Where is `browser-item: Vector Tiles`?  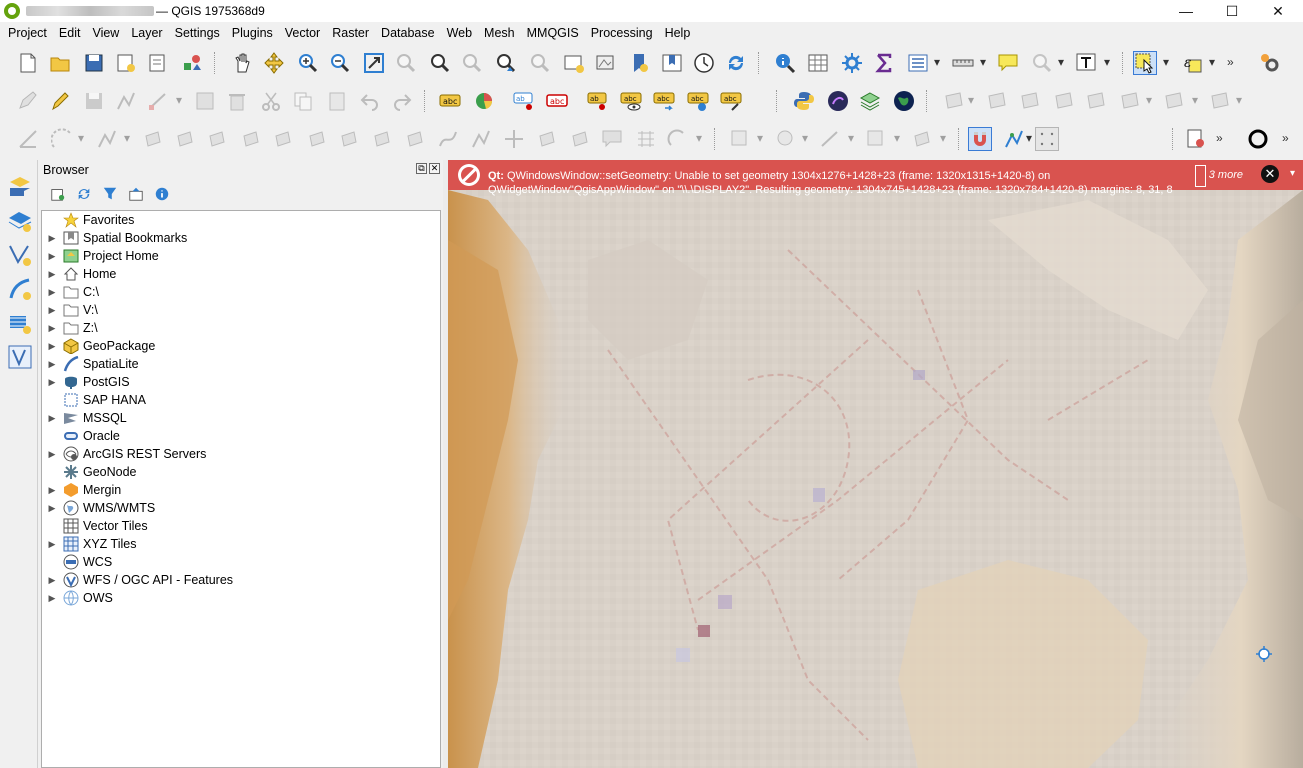 browser-item: Vector Tiles is located at coordinates (241, 526).